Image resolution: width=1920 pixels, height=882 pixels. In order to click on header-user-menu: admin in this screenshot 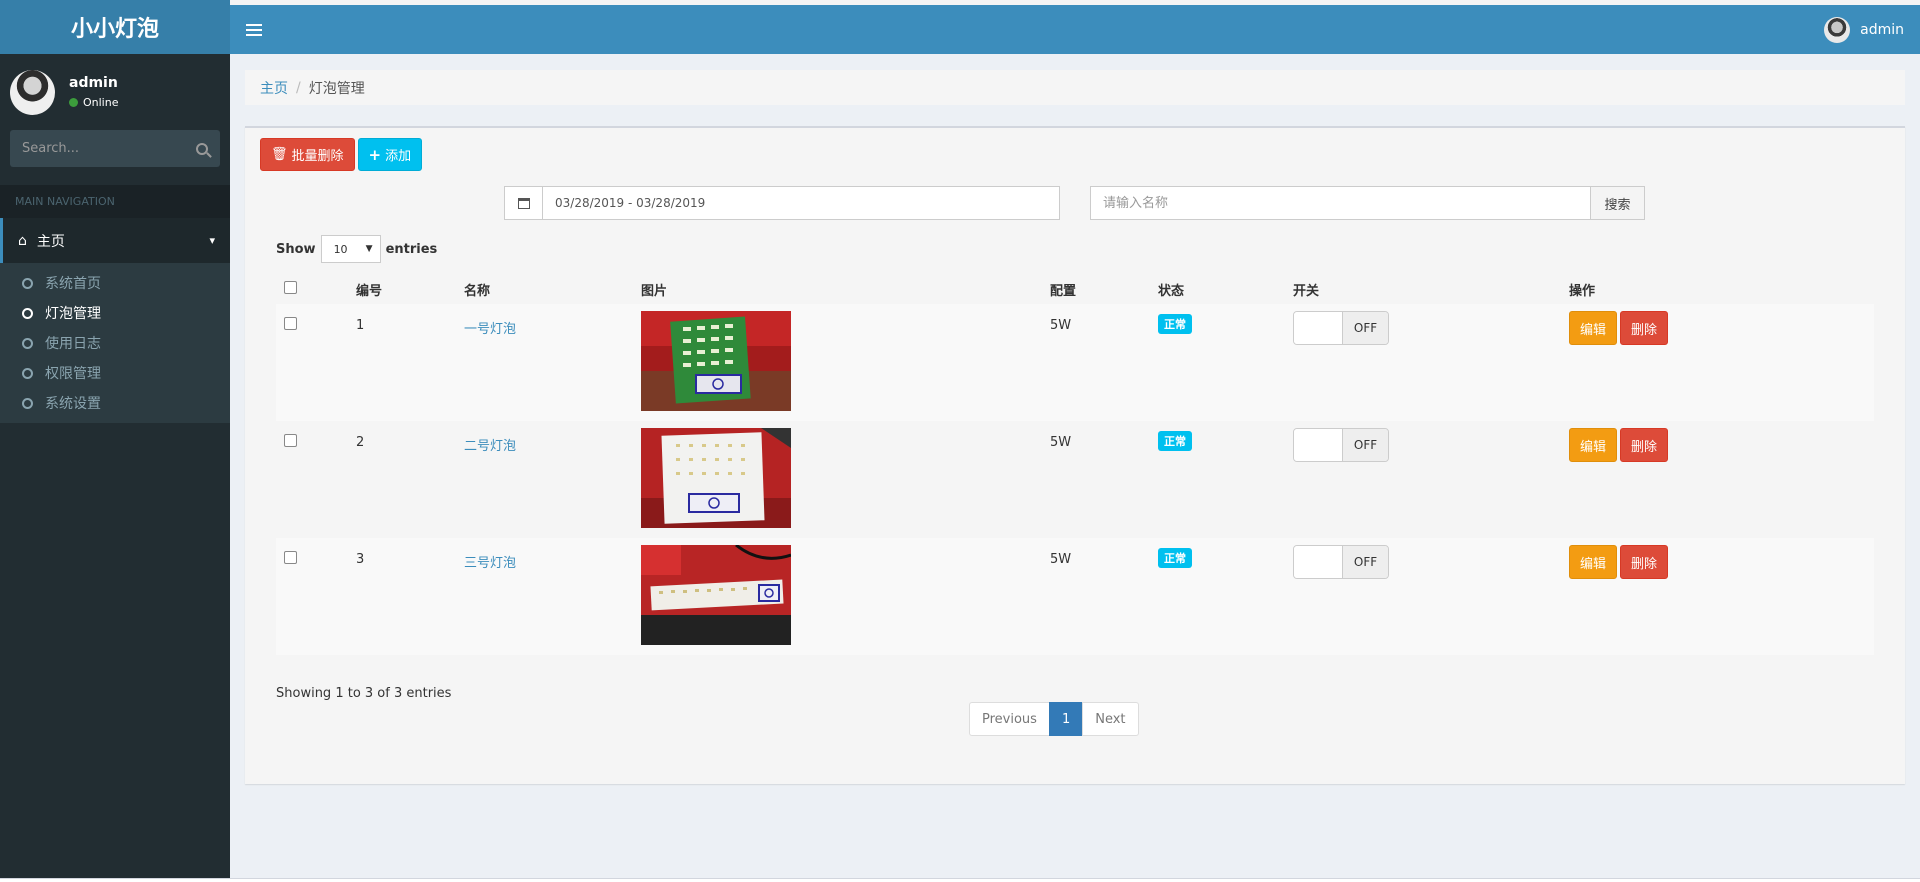, I will do `click(1864, 29)`.